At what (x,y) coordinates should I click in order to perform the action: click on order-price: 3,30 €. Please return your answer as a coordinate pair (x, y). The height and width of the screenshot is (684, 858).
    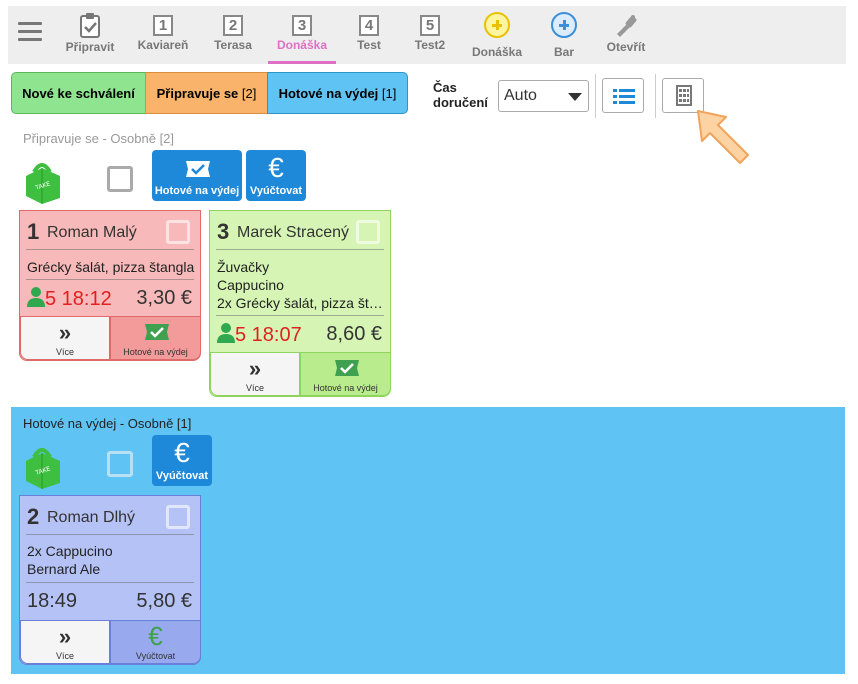
    Looking at the image, I should click on (164, 298).